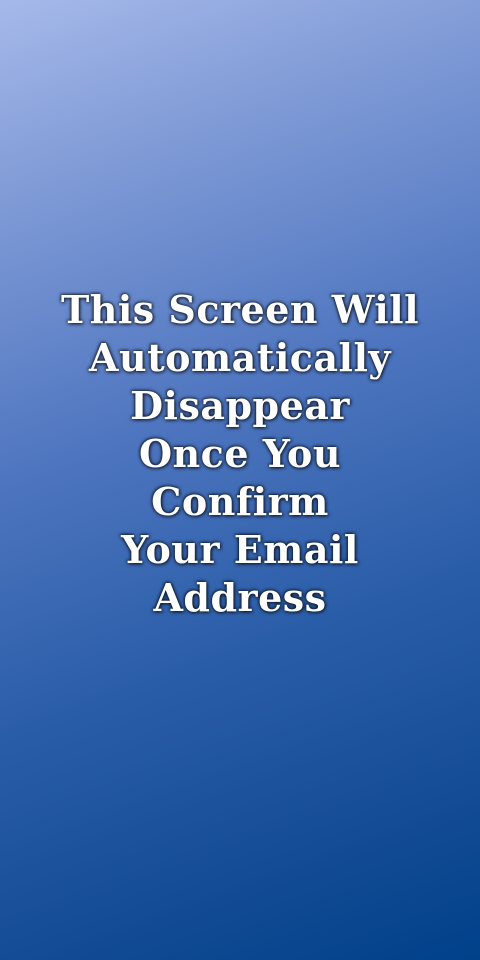 Image resolution: width=480 pixels, height=960 pixels. I want to click on message-line: Automatically, so click(240, 357).